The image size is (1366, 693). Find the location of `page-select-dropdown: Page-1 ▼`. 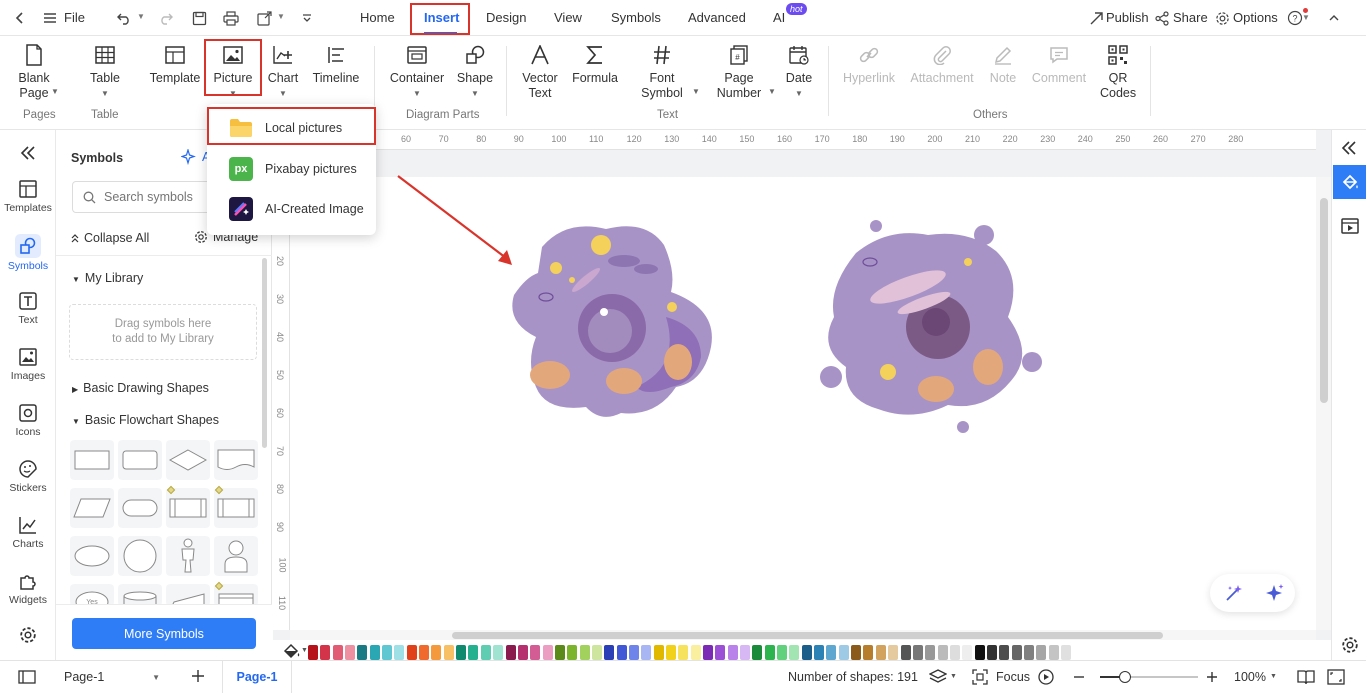

page-select-dropdown: Page-1 ▼ is located at coordinates (112, 677).